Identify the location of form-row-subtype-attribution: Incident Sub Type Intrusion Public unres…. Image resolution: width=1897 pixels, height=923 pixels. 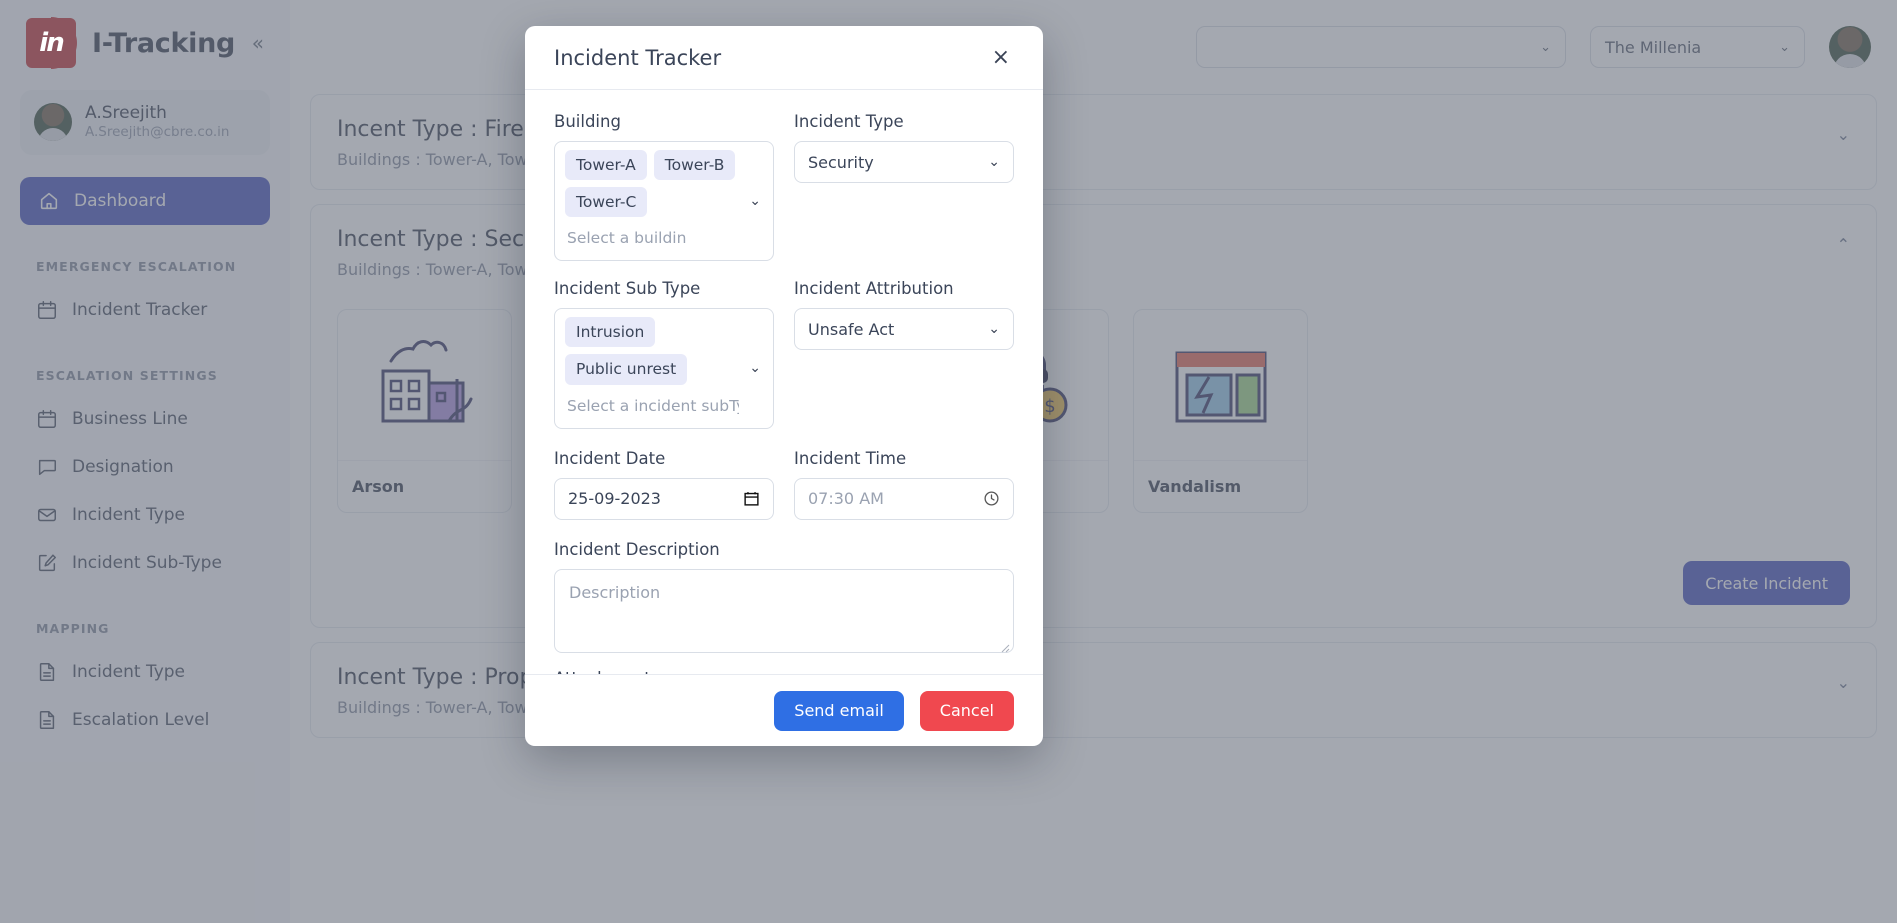
(784, 356).